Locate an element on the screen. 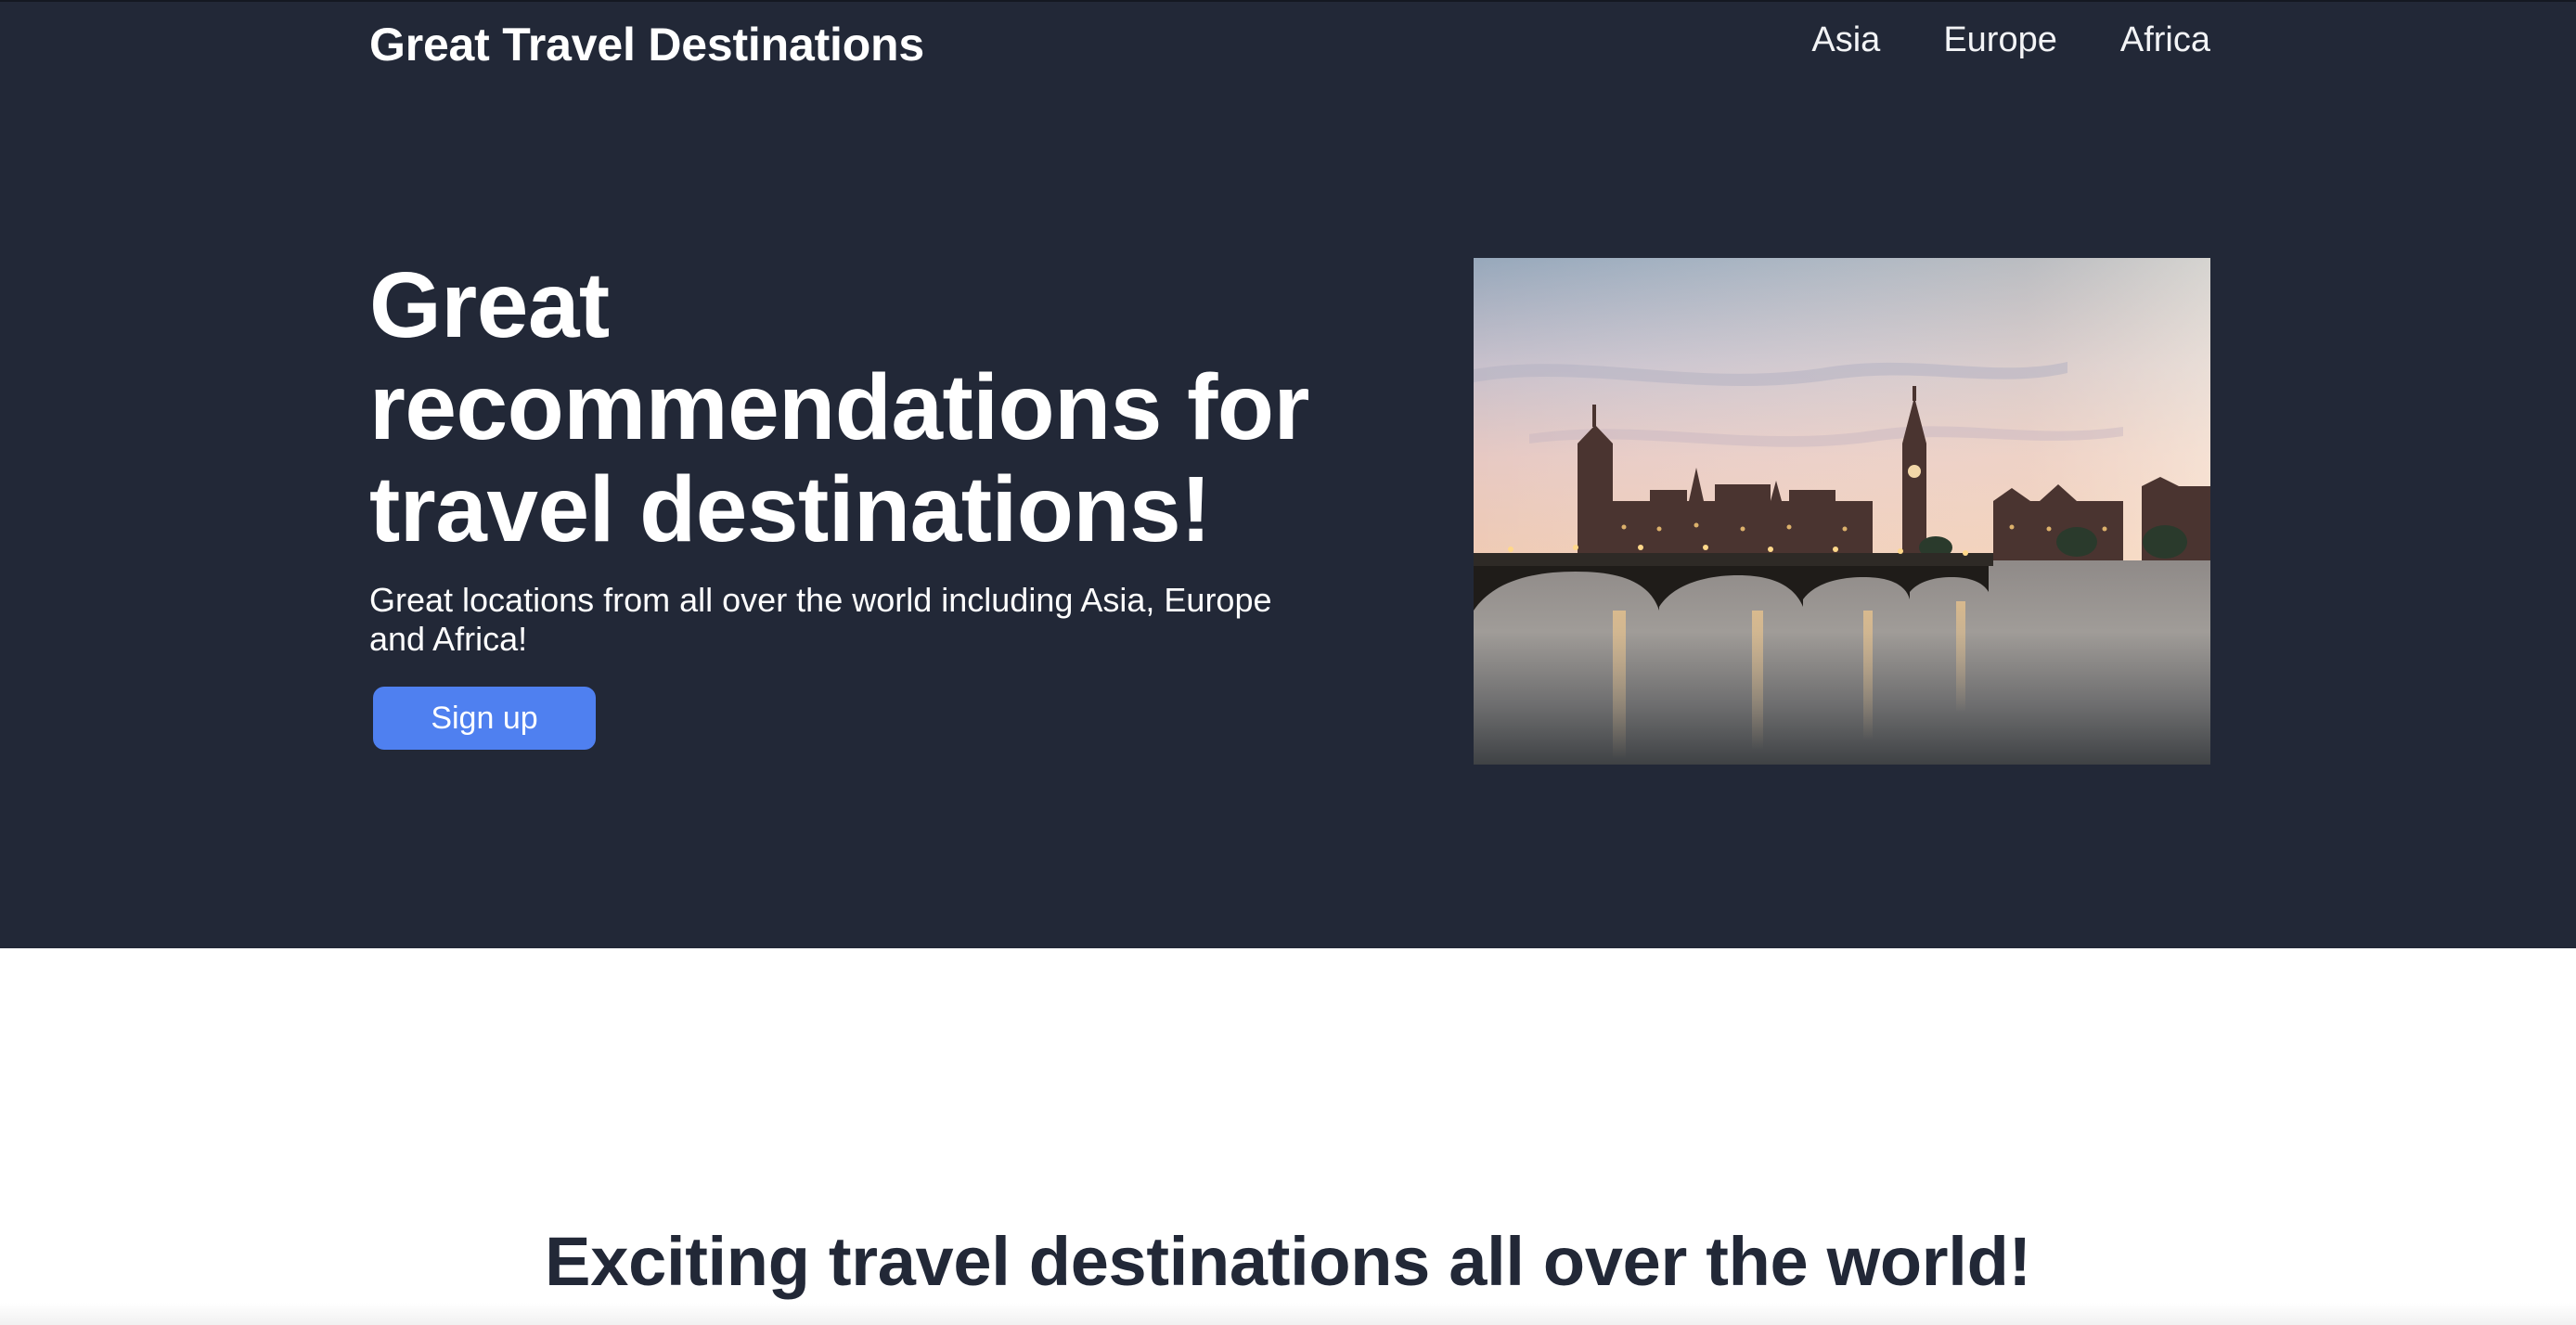 This screenshot has height=1325, width=2576. nav-link-europe: Europe is located at coordinates (2000, 40).